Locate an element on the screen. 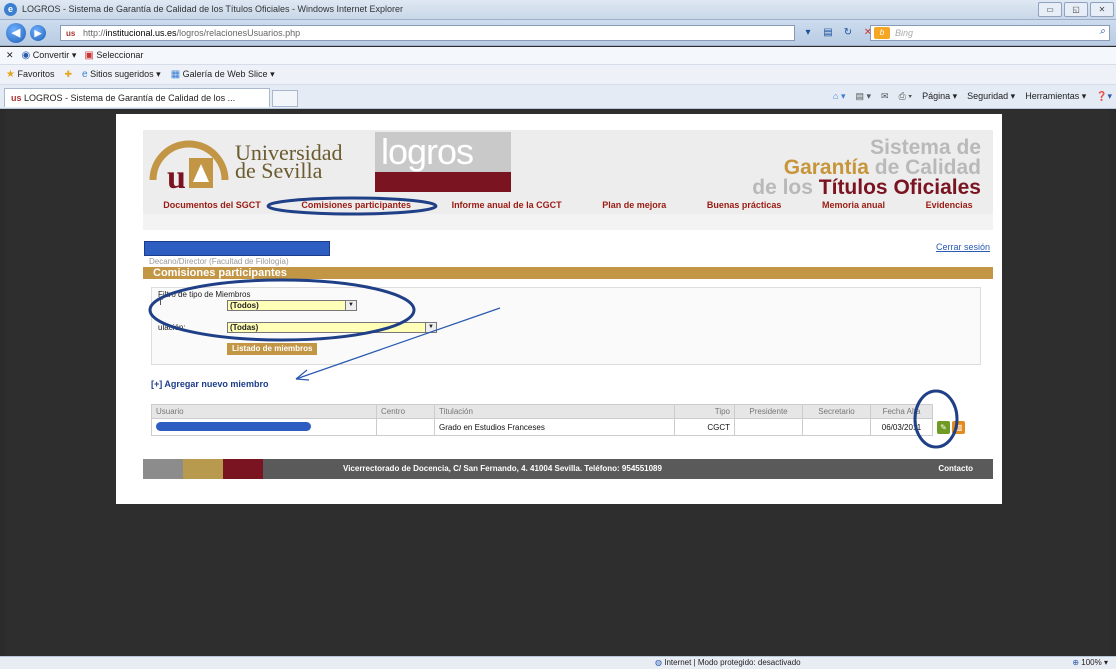 This screenshot has width=1116, height=669. search-input: b Bing ⌕ is located at coordinates (990, 33).